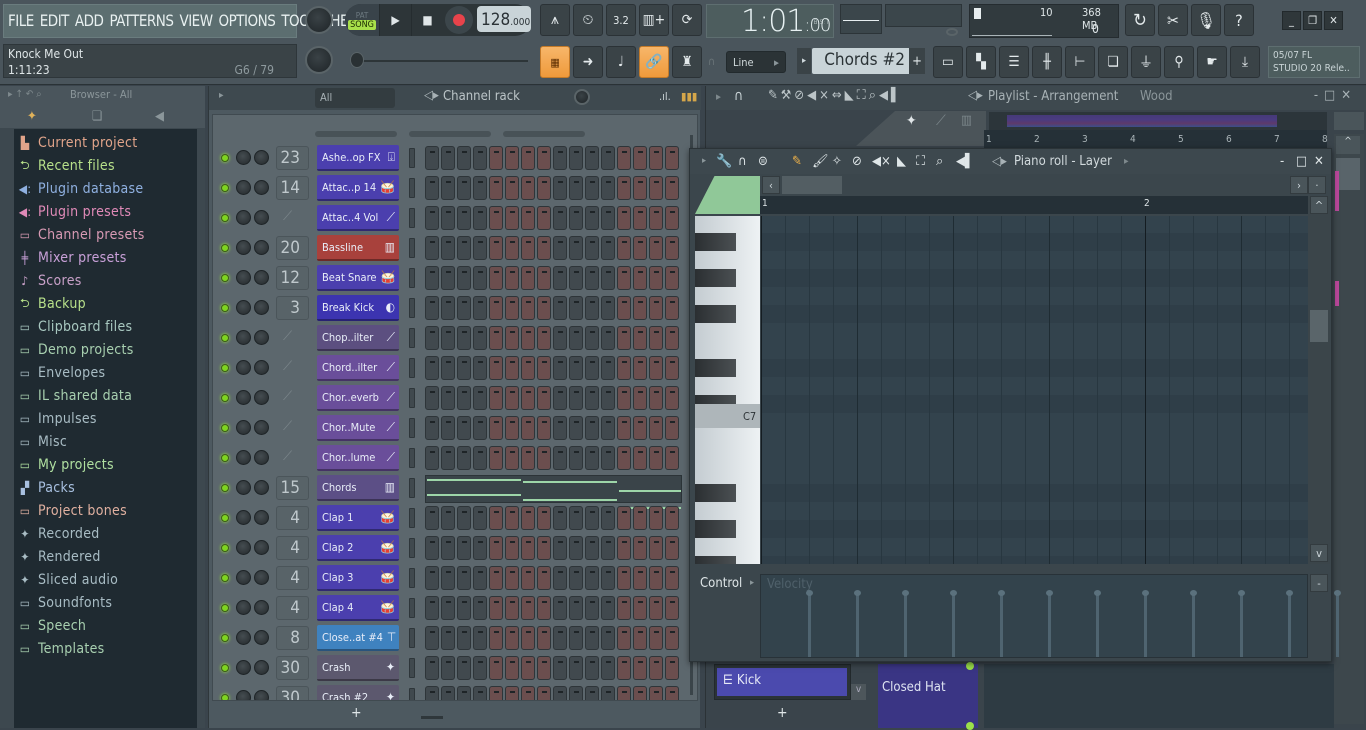  What do you see at coordinates (689, 96) in the screenshot?
I see `step-view-icon: ▮▮▮` at bounding box center [689, 96].